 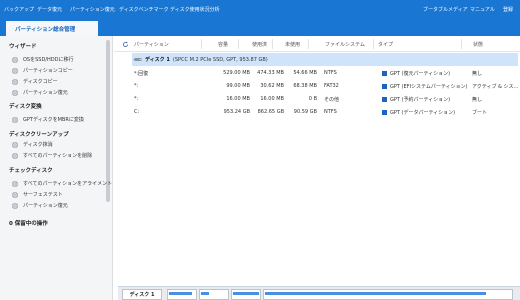 I want to click on wipe-icon, so click(x=15, y=145).